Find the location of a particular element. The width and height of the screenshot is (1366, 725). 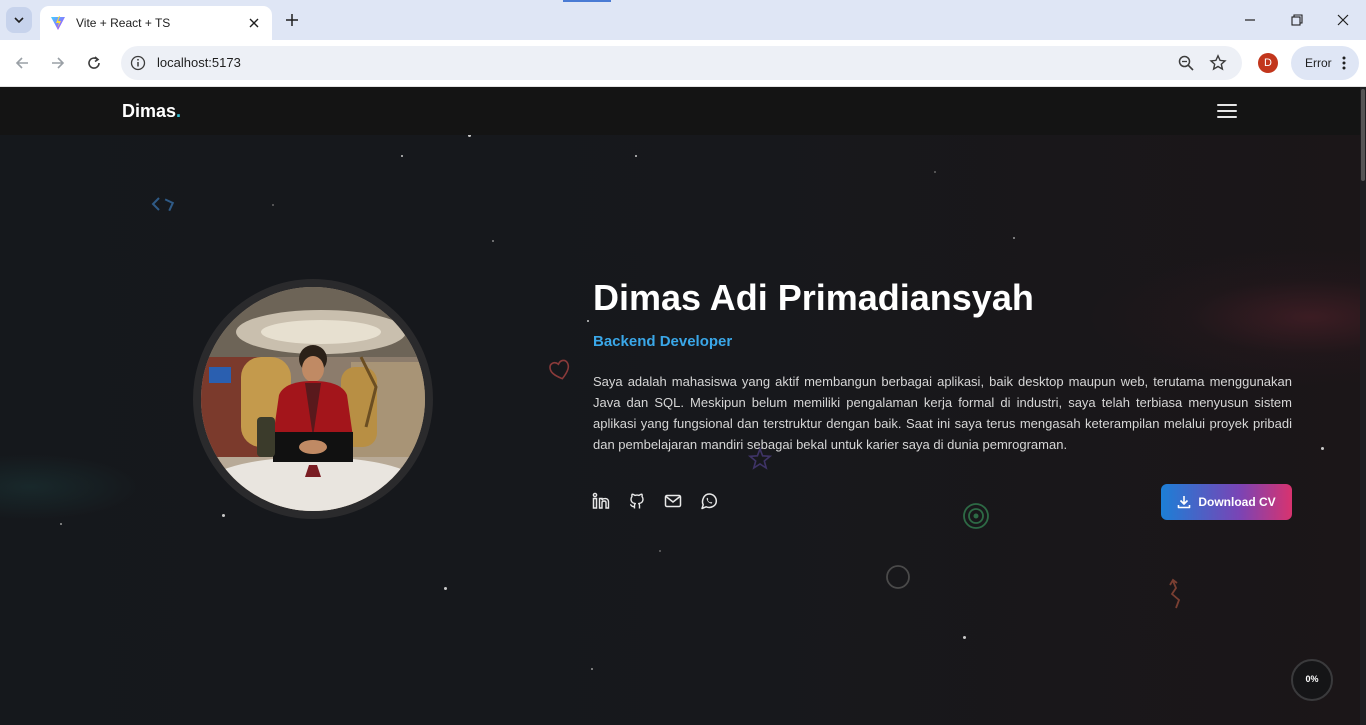

circle-outline-icon is located at coordinates (898, 577).